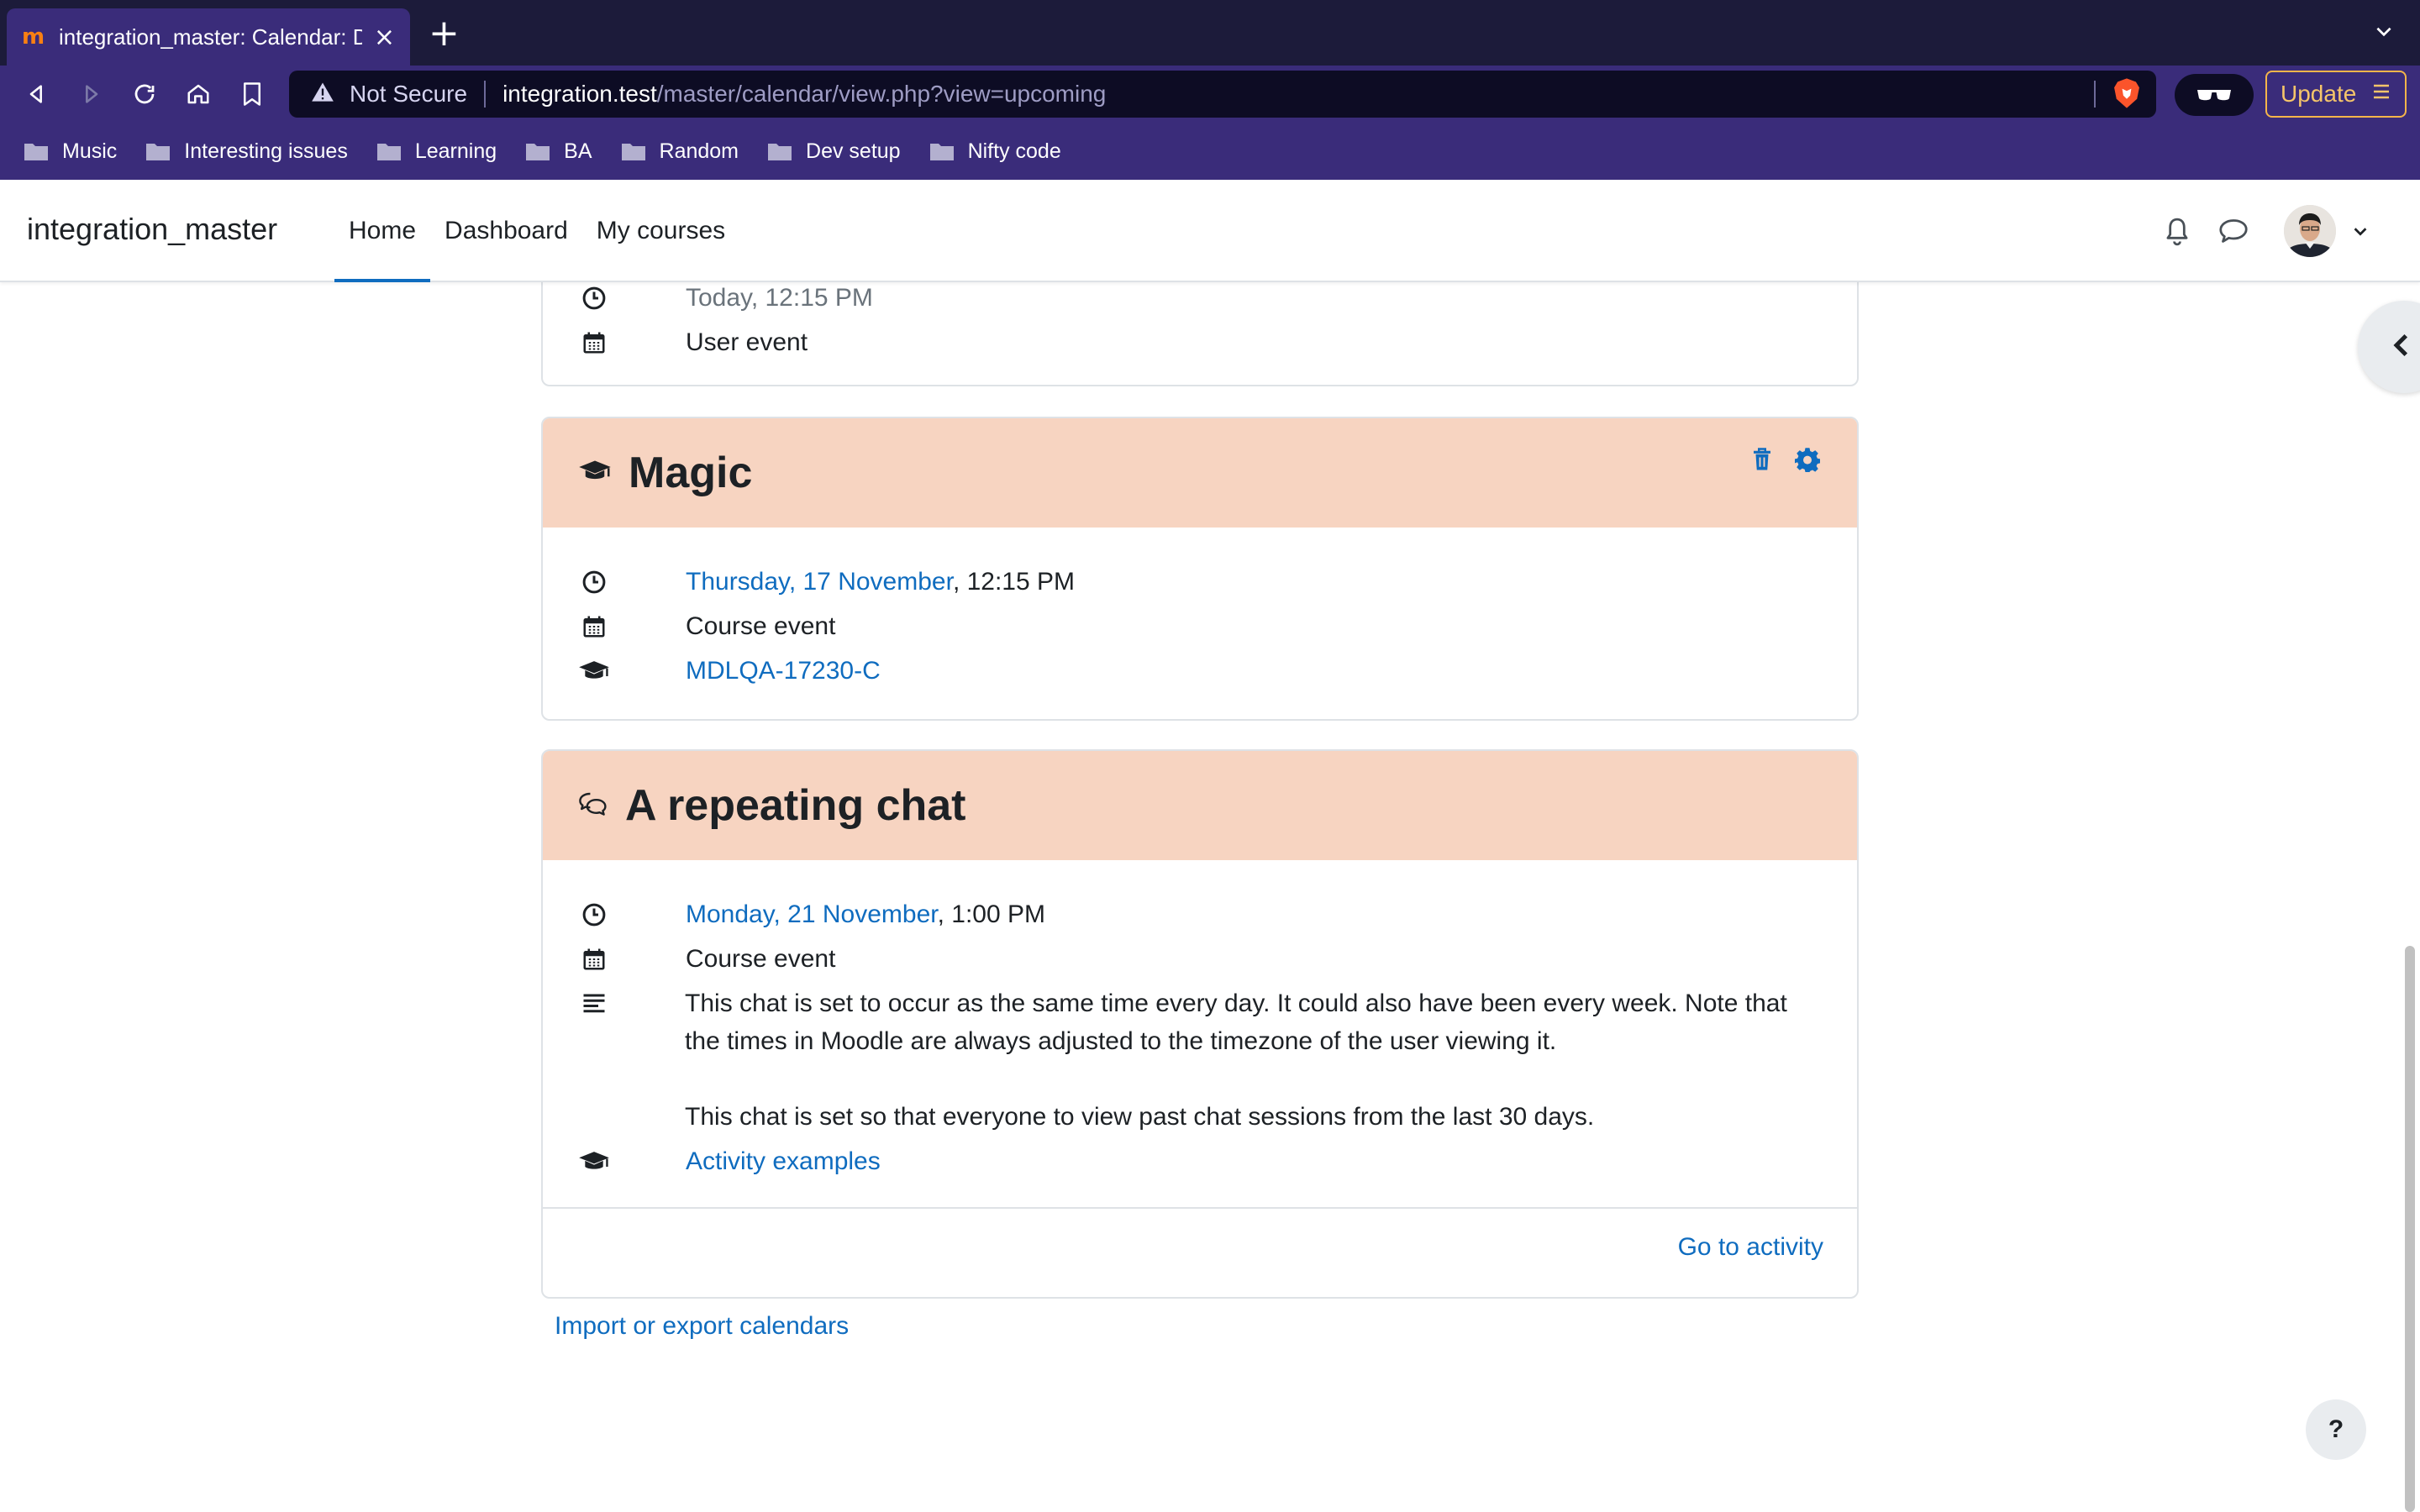  I want to click on glasses-icon, so click(2214, 95).